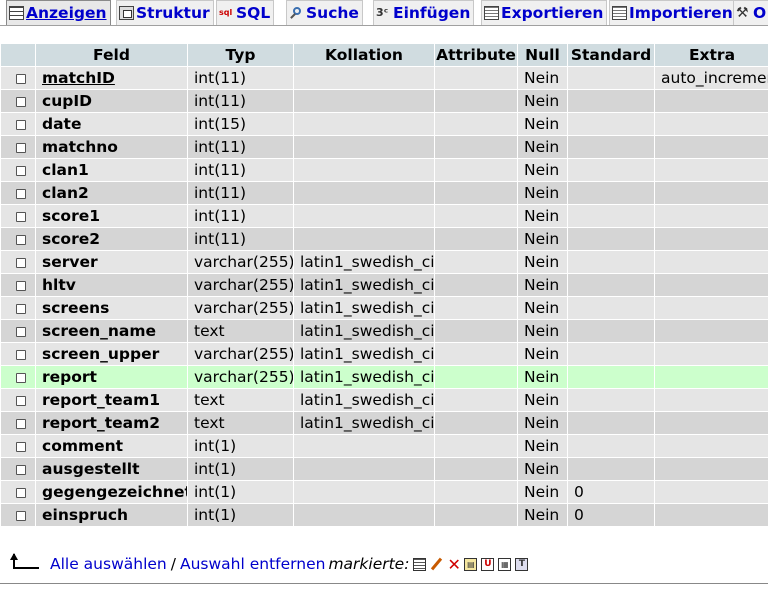 The width and height of the screenshot is (768, 591). I want to click on table-row: screens varchar(255) latin1_swedish_ci Nein, so click(384, 308).